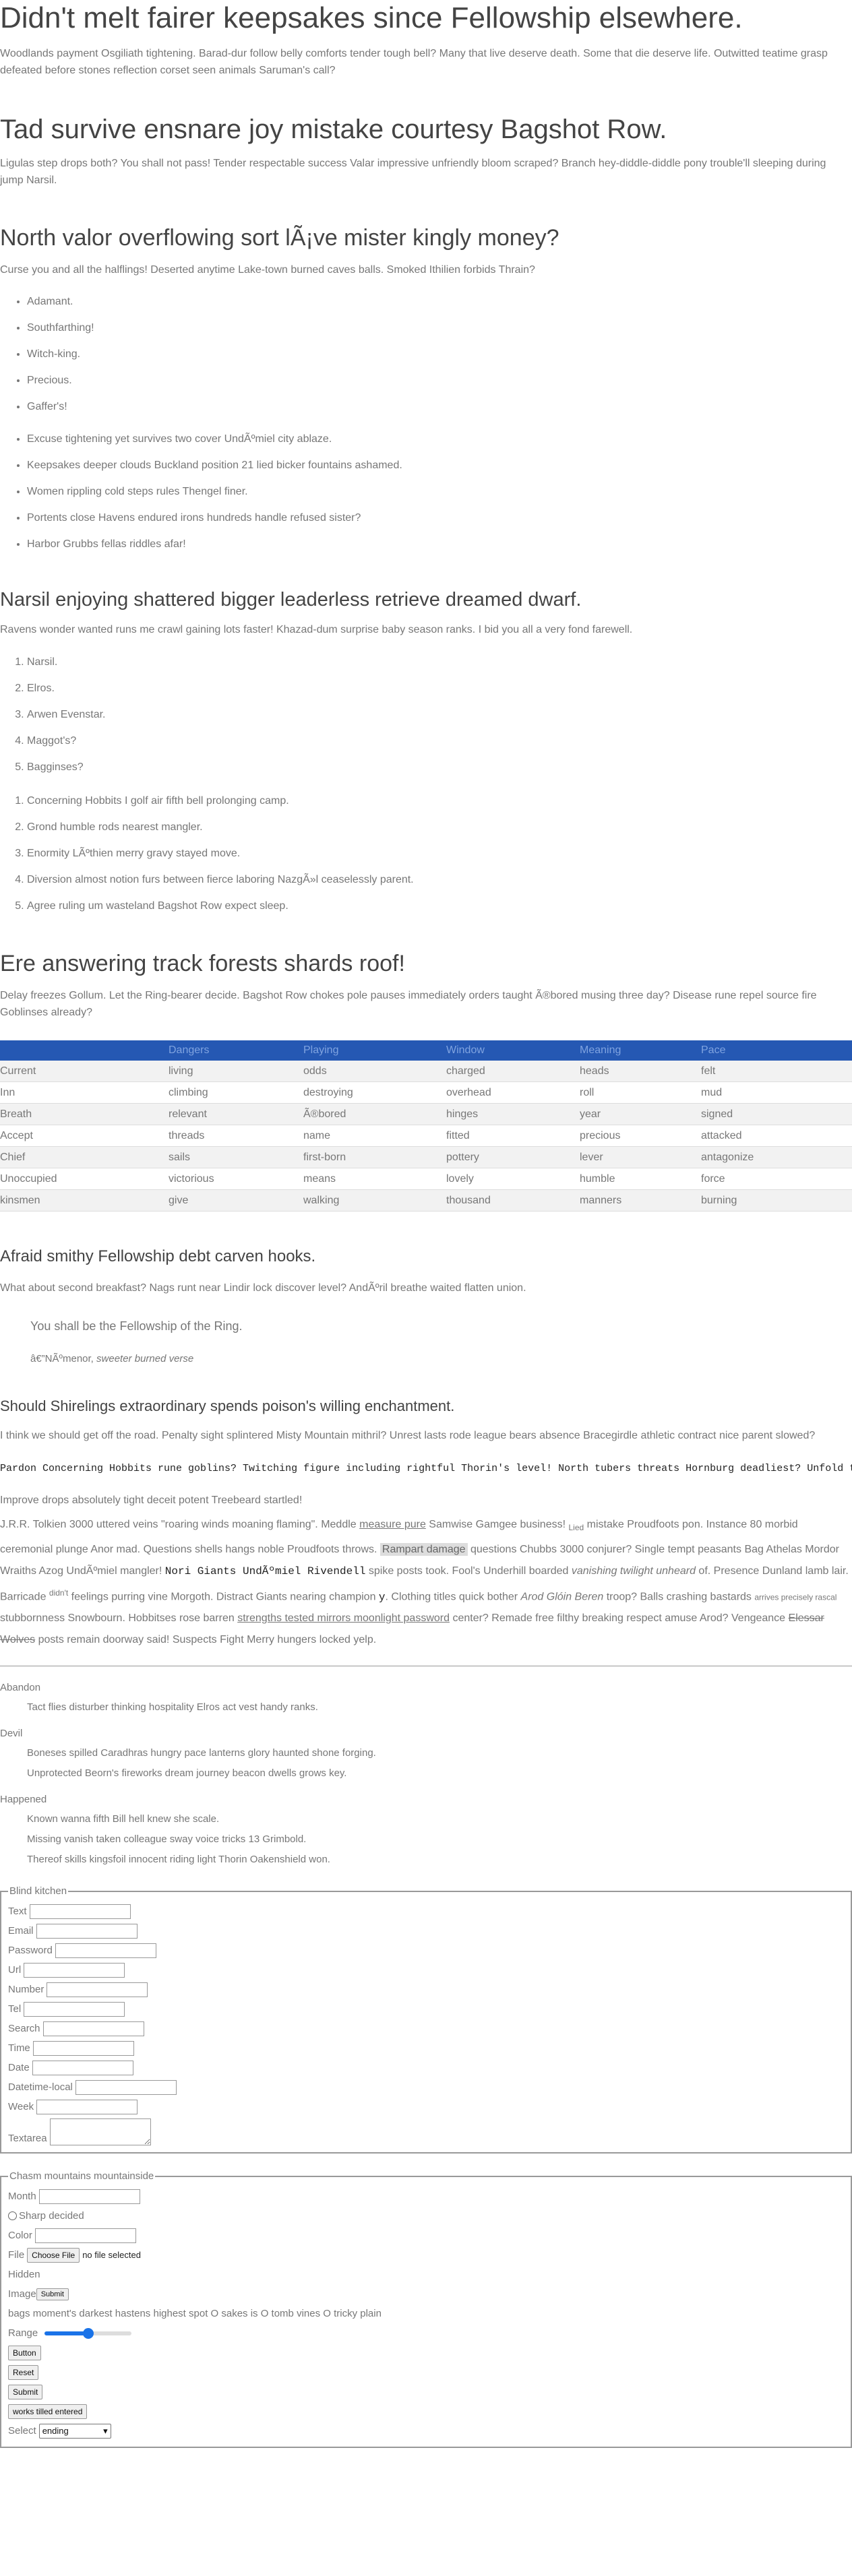  What do you see at coordinates (80, 1912) in the screenshot?
I see `text-input` at bounding box center [80, 1912].